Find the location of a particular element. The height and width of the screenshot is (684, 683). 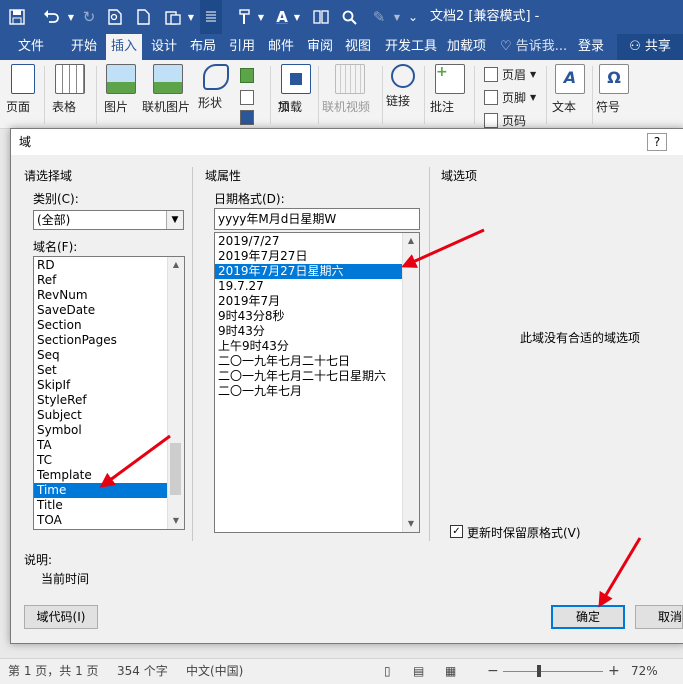

date-format-input: yyyy年M月d日星期W is located at coordinates (317, 219).